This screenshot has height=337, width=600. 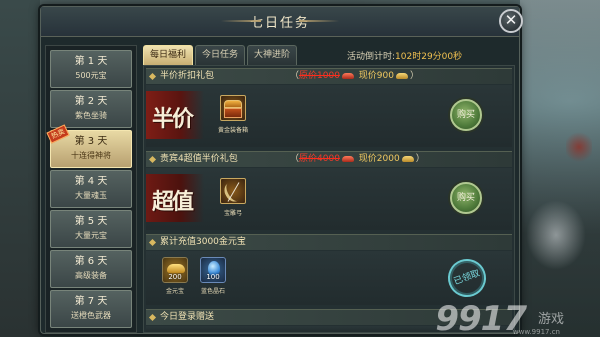 I want to click on day-label: 第 4 天, so click(x=91, y=181).